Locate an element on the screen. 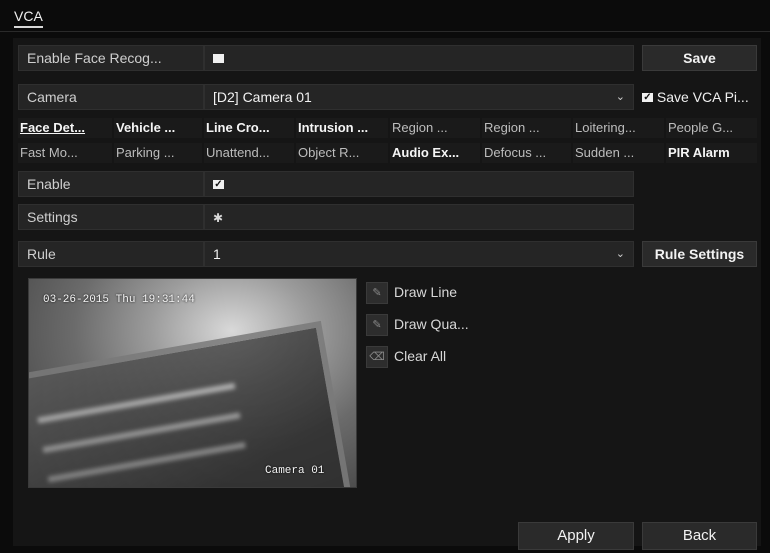 Image resolution: width=770 pixels, height=553 pixels. preview-timestamp: 03-26-2015 Thu 19:31:44 is located at coordinates (119, 300).